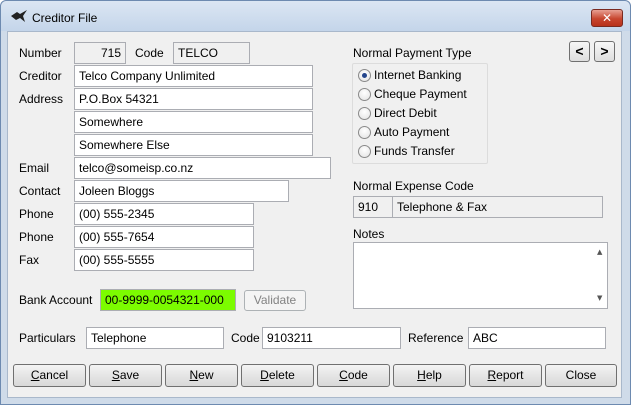 Image resolution: width=631 pixels, height=405 pixels. Describe the element at coordinates (202, 168) in the screenshot. I see `email-field: telco@someisp.co.nz` at that location.